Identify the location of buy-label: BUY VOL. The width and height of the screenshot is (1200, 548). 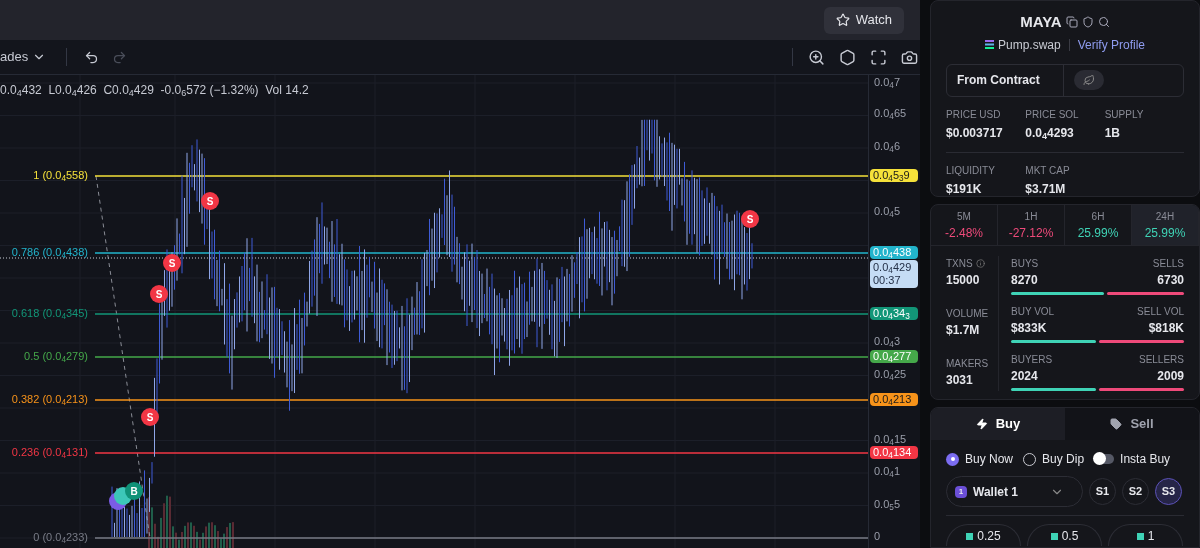
(1033, 312).